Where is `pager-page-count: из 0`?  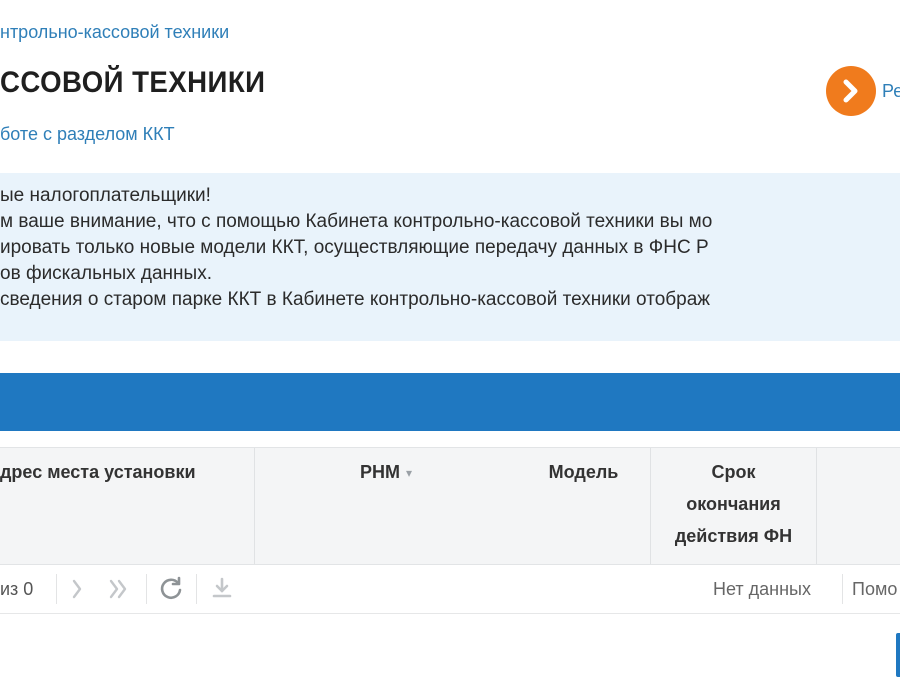 pager-page-count: из 0 is located at coordinates (17, 589).